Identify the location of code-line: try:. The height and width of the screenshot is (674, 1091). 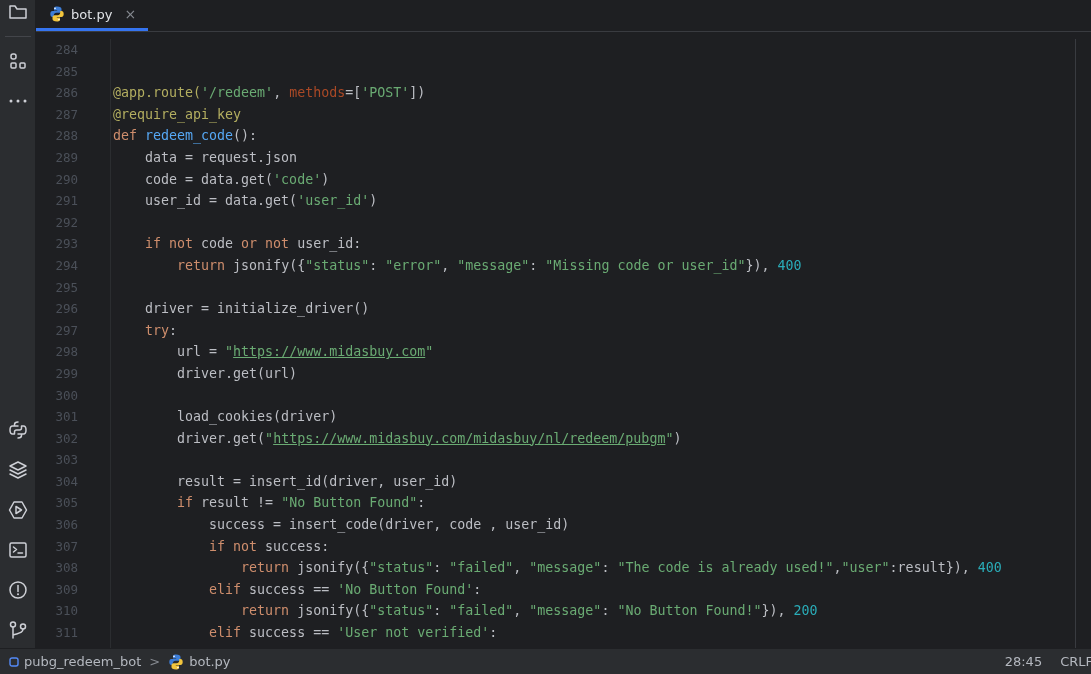
(161, 330).